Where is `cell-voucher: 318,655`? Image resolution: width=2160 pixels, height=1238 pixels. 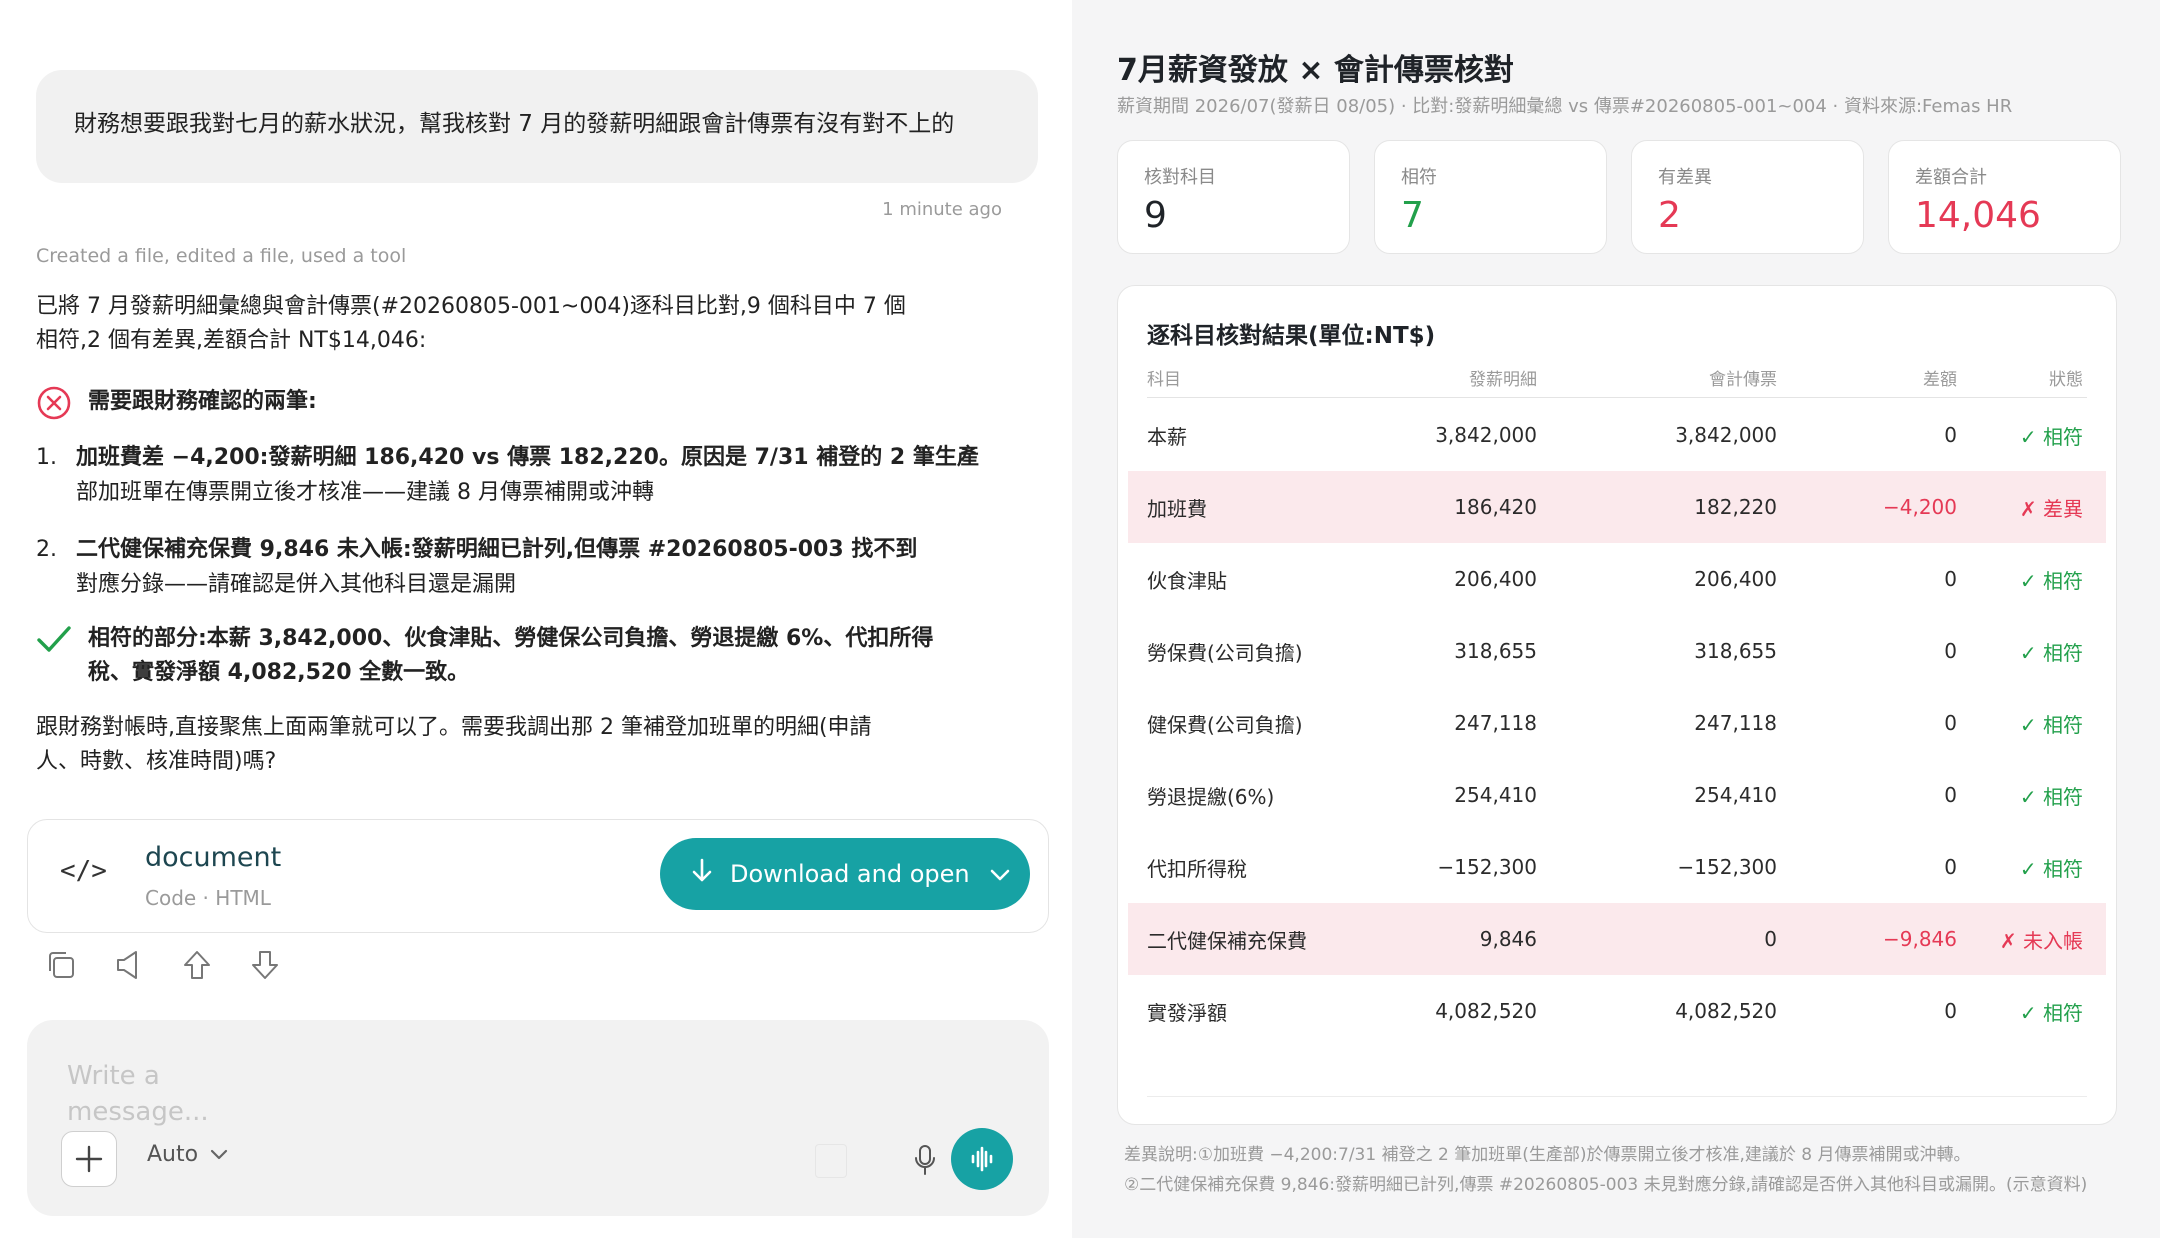 cell-voucher: 318,655 is located at coordinates (1735, 651).